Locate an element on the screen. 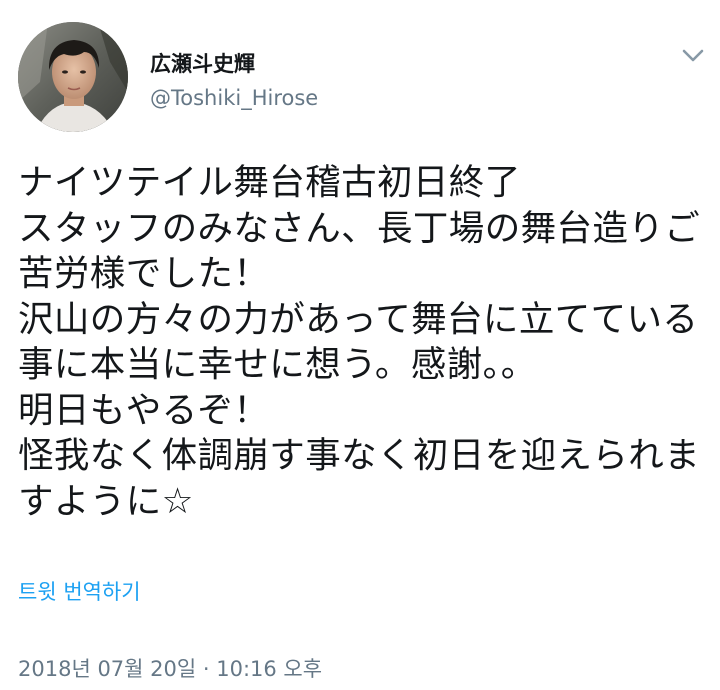 Image resolution: width=720 pixels, height=690 pixels. tweet-text-line: 明日もやるぞ！ is located at coordinates (144, 410).